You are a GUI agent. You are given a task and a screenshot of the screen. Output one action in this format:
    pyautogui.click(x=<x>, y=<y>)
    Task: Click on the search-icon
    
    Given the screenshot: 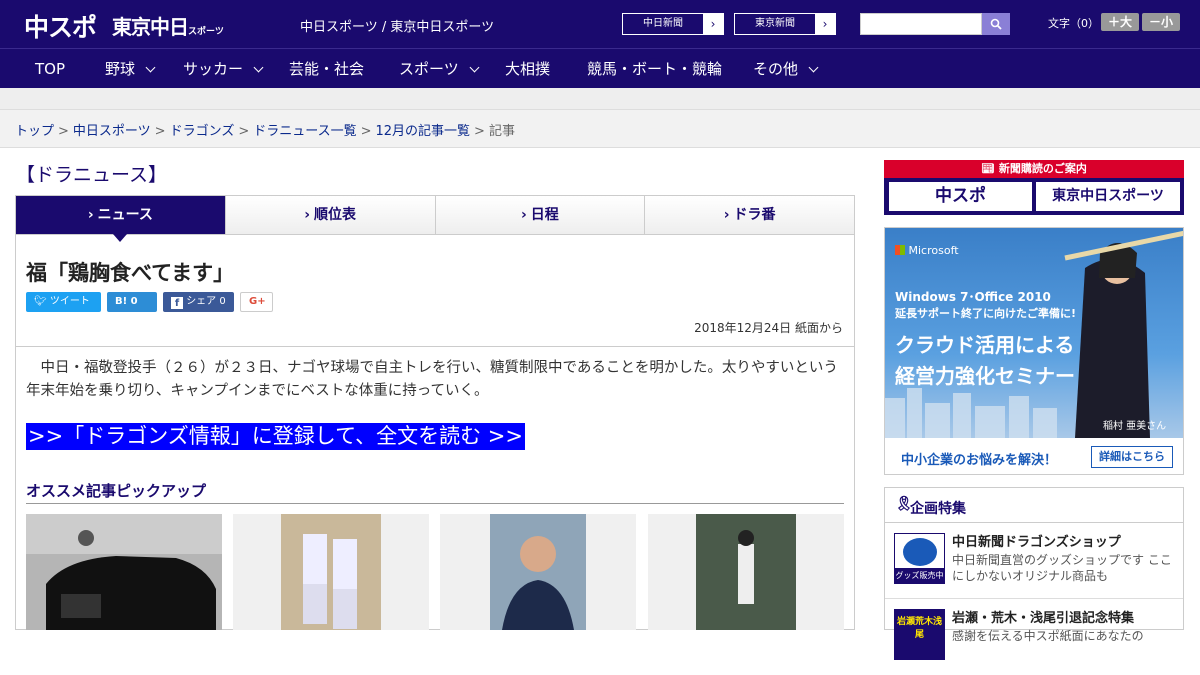 What is the action you would take?
    pyautogui.click(x=996, y=24)
    